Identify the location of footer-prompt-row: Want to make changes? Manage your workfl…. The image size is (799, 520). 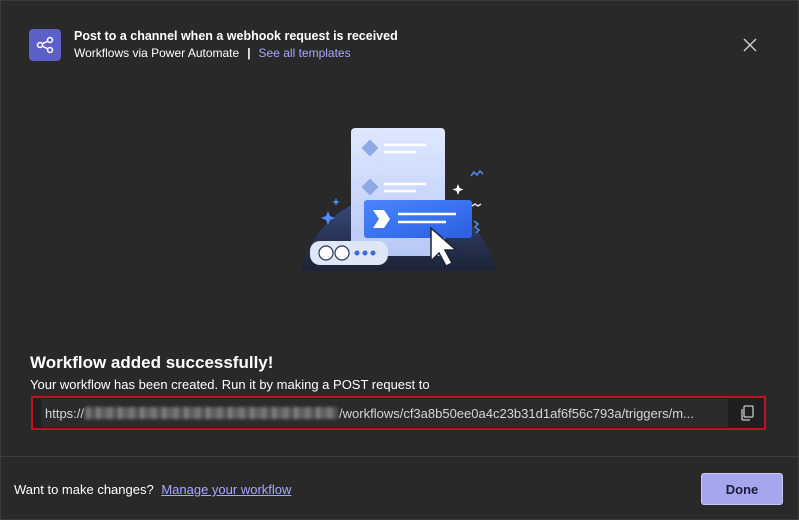
(152, 489).